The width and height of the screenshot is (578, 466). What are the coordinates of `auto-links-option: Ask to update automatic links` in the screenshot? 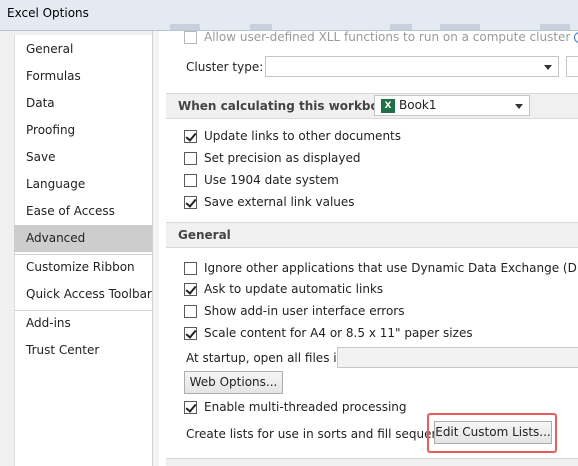 It's located at (283, 289).